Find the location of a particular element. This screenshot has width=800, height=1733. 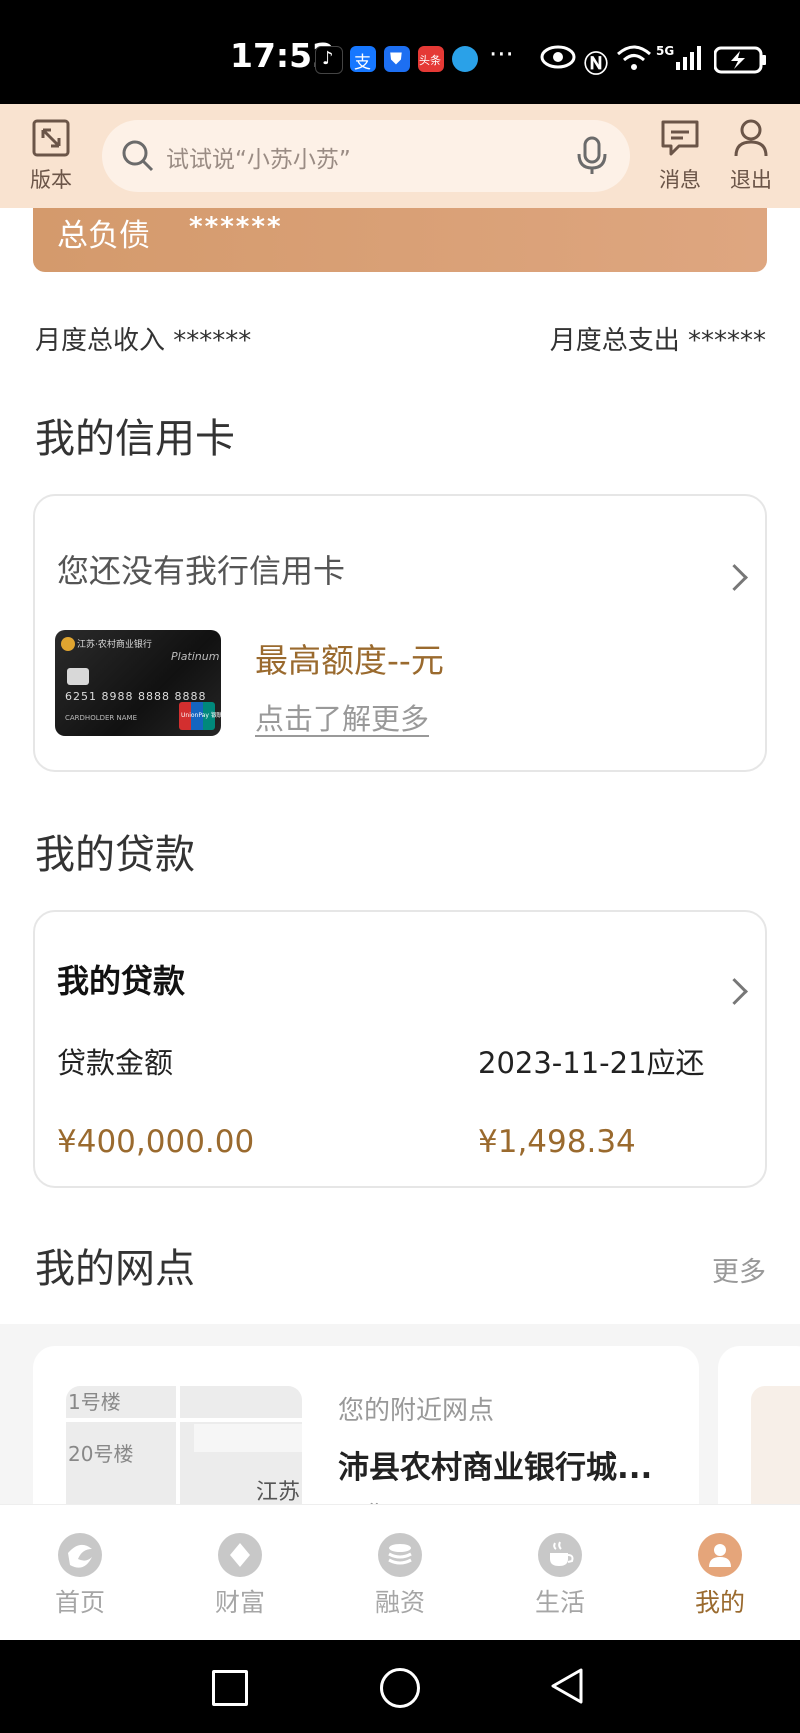

total-debt-label: 总负债 is located at coordinates (103, 236).